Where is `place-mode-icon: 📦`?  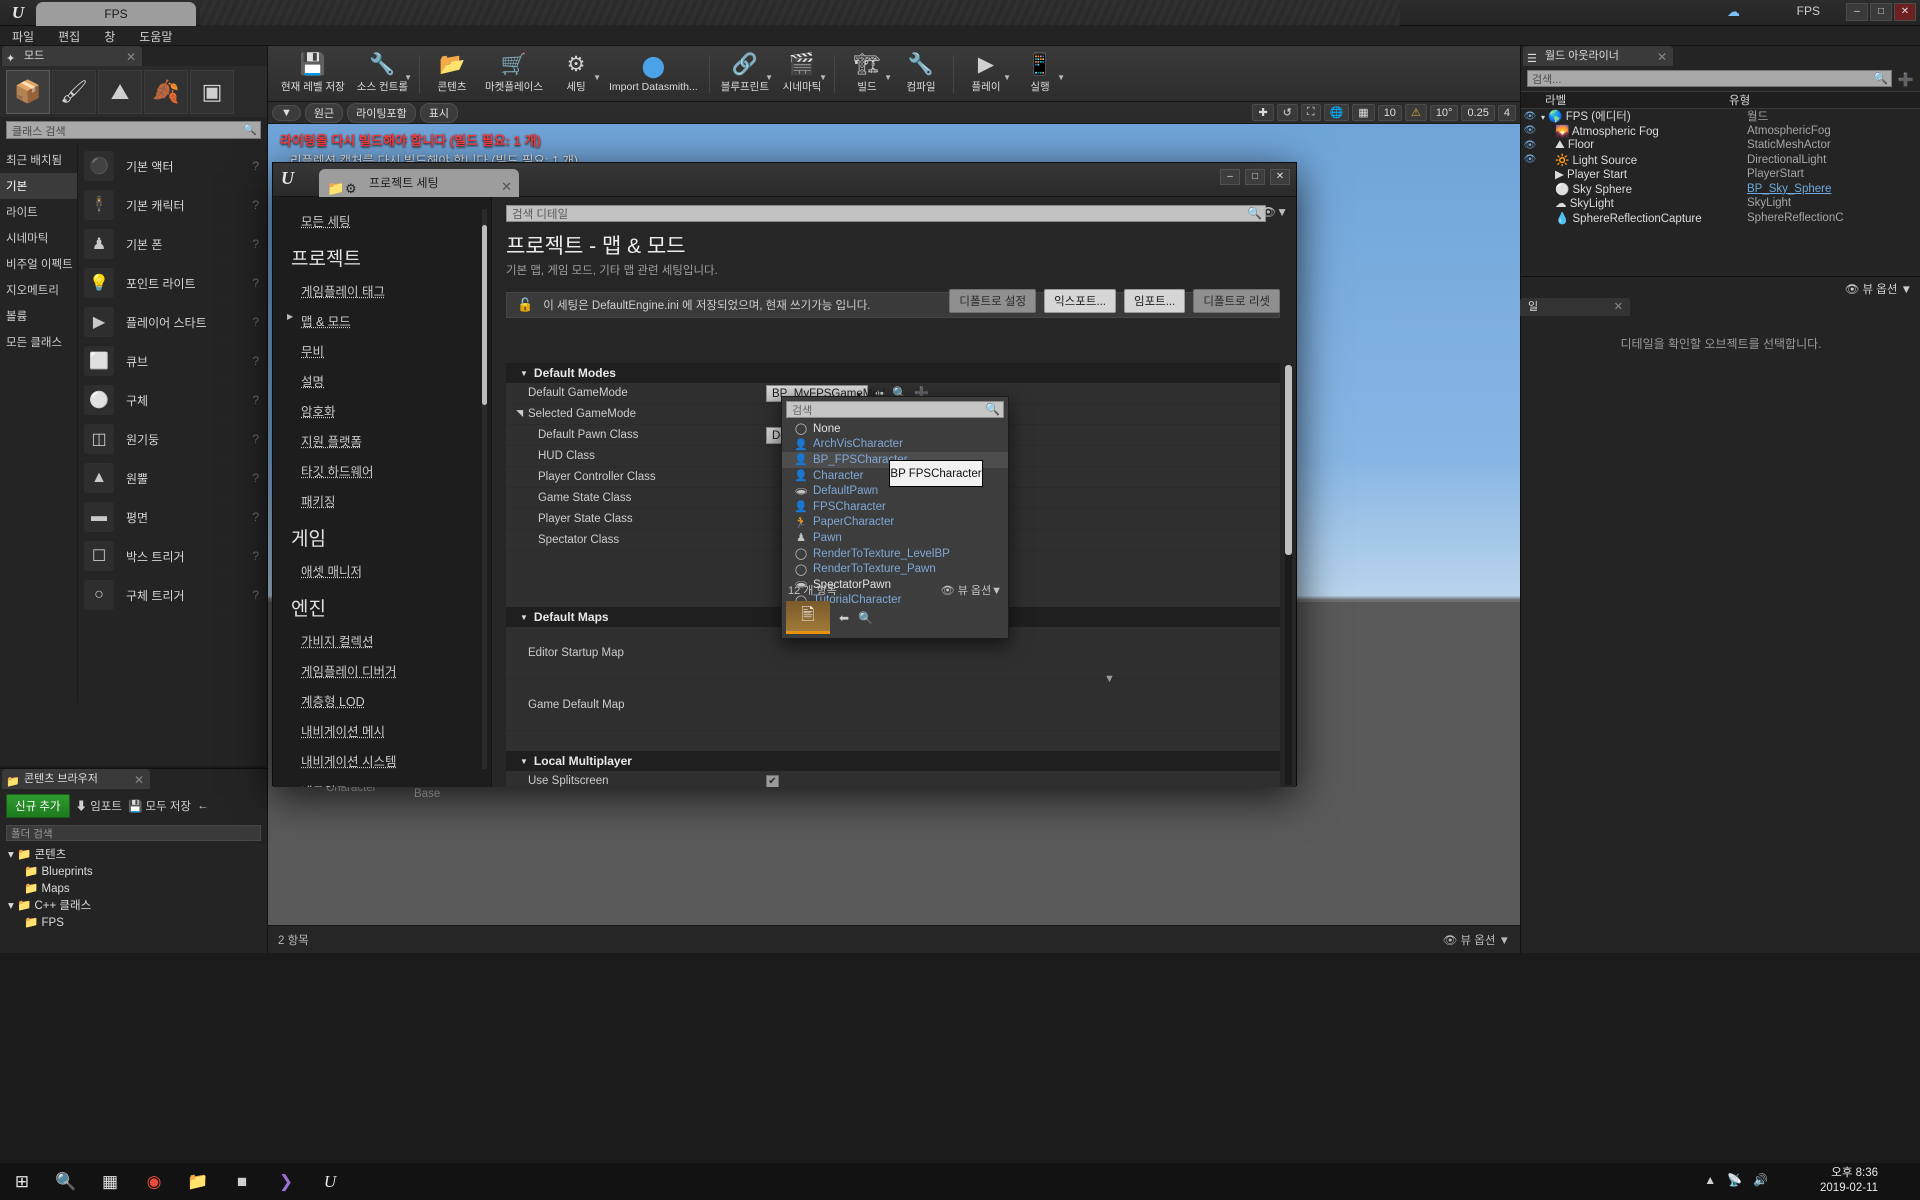
place-mode-icon: 📦 is located at coordinates (28, 92).